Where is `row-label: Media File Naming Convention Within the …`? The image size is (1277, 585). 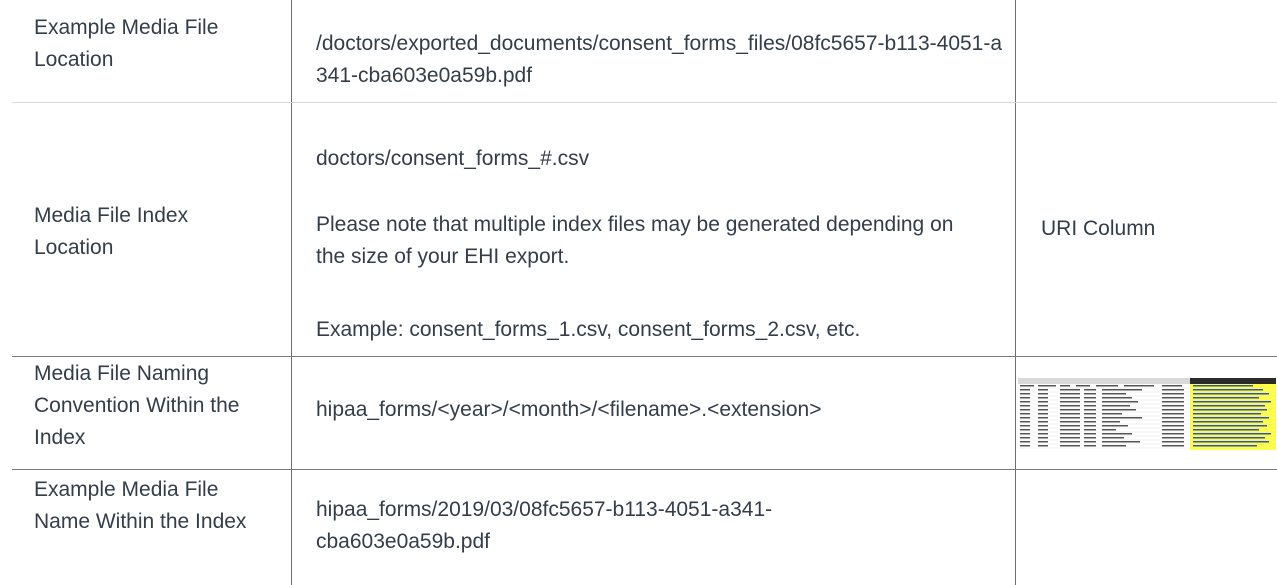 row-label: Media File Naming Convention Within the … is located at coordinates (140, 405).